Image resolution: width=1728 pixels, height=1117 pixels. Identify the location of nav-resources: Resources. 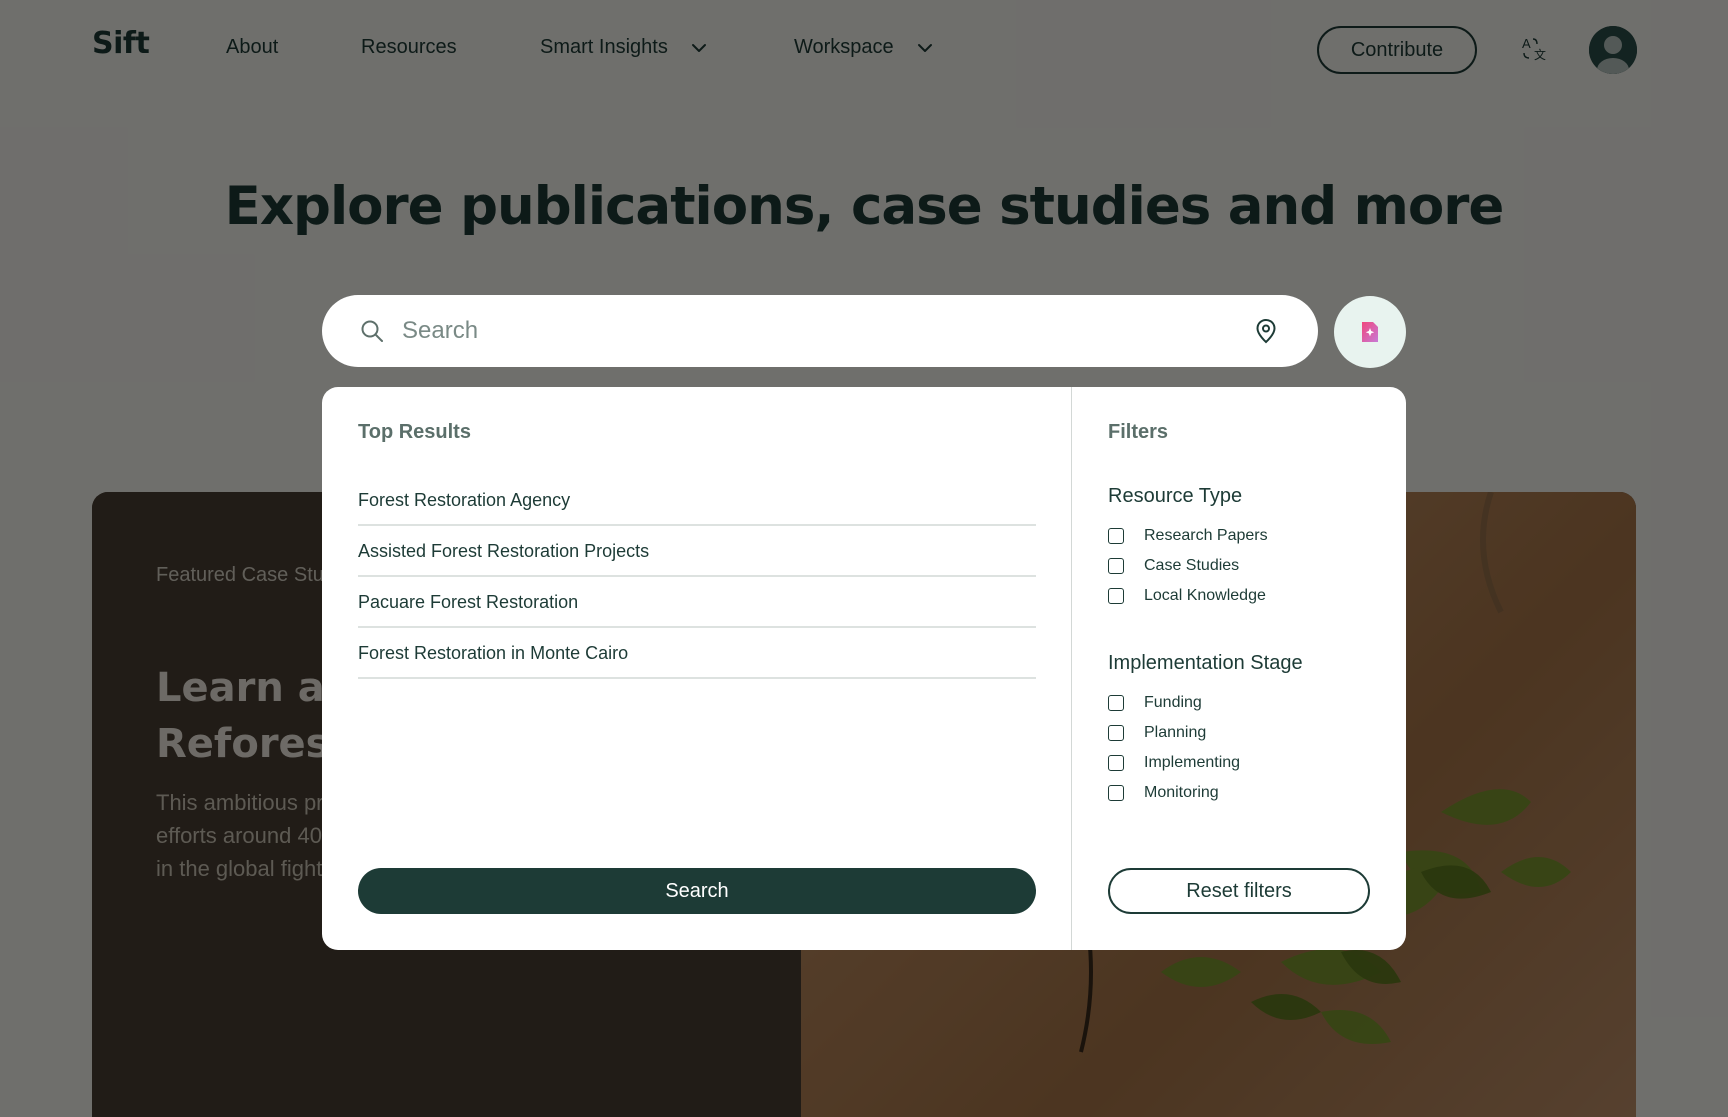
(409, 47).